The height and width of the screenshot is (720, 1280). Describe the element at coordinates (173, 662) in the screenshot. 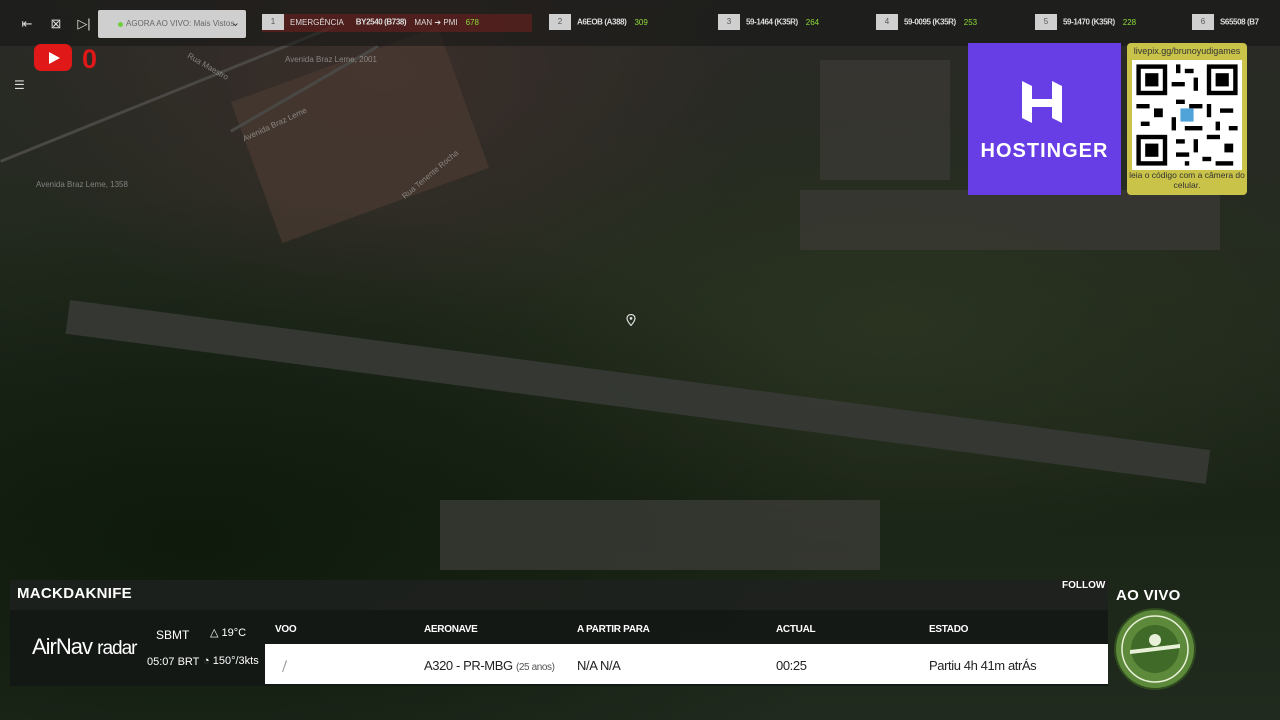

I see `local-time: 05:07 BRT` at that location.